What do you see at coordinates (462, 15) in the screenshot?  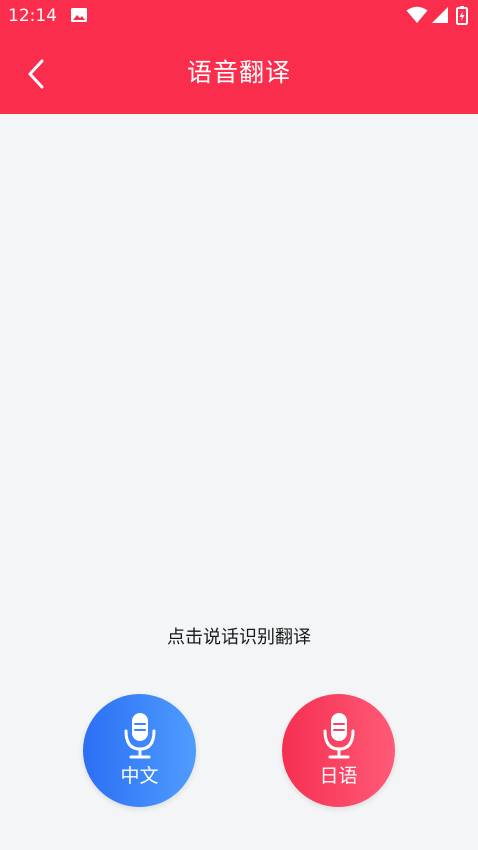 I see `battery-charging-icon` at bounding box center [462, 15].